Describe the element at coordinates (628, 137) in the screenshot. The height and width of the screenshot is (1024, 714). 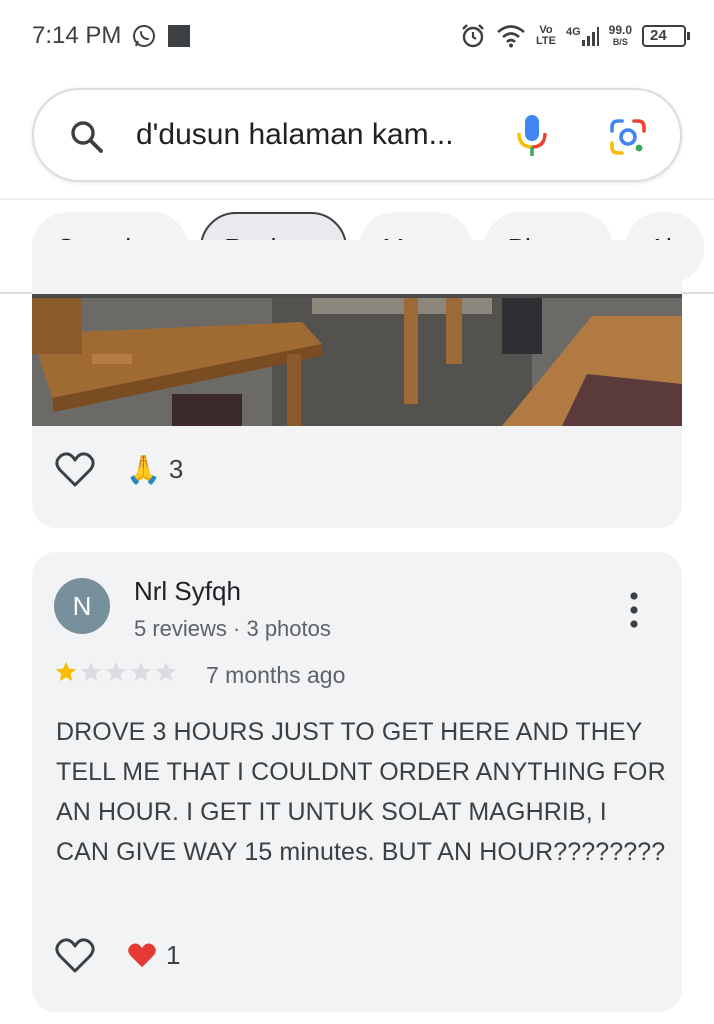
I see `lens-icon` at that location.